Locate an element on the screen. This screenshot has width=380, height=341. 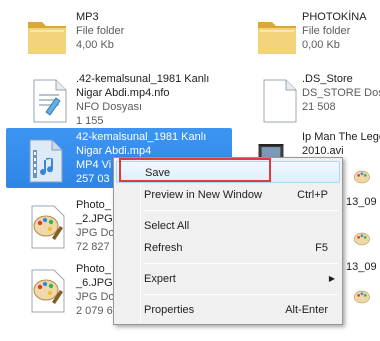
file-item-right-2: 13_09 is located at coordinates (363, 270).